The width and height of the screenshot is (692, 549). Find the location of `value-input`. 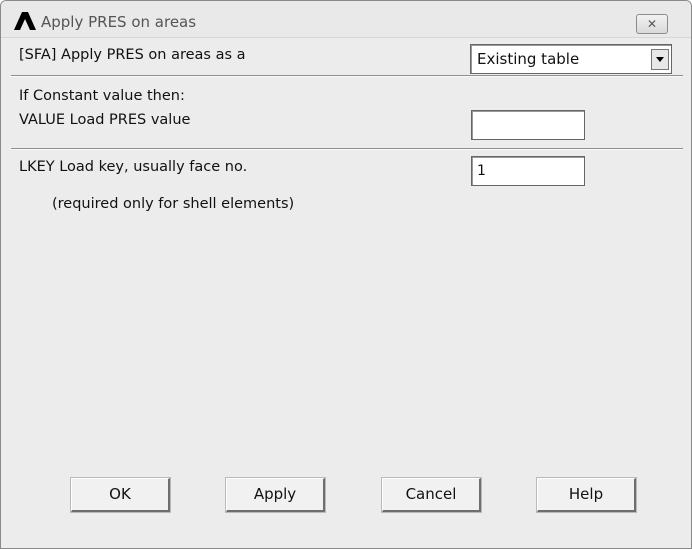

value-input is located at coordinates (528, 125).